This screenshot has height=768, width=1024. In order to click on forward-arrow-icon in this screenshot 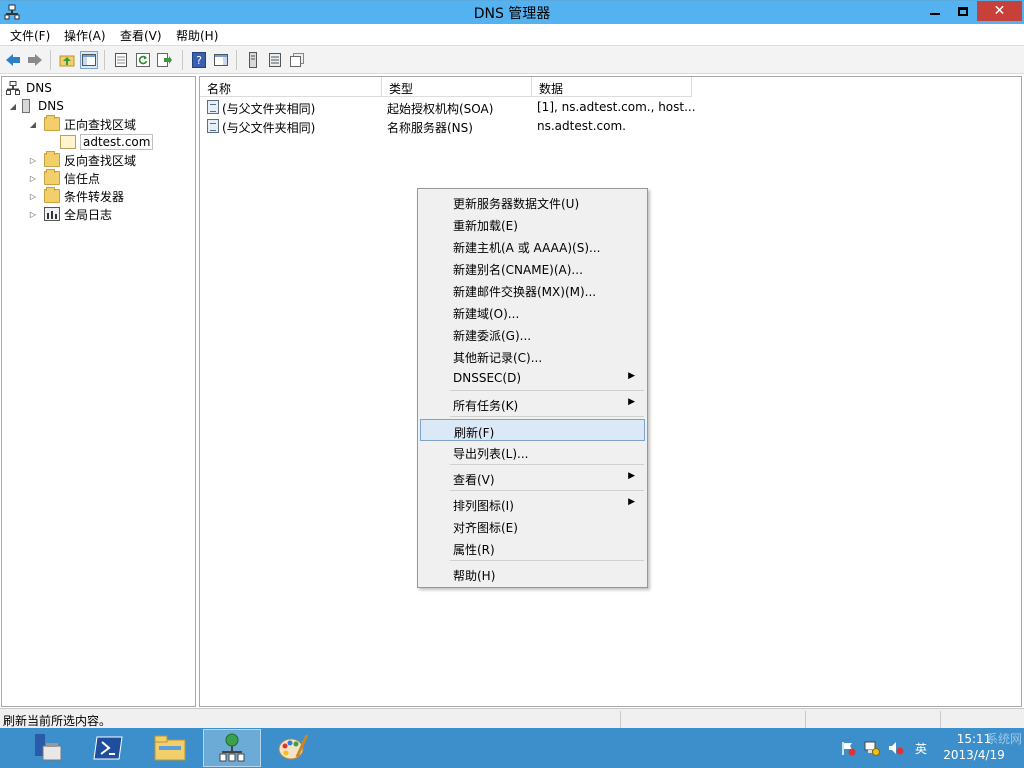, I will do `click(35, 60)`.